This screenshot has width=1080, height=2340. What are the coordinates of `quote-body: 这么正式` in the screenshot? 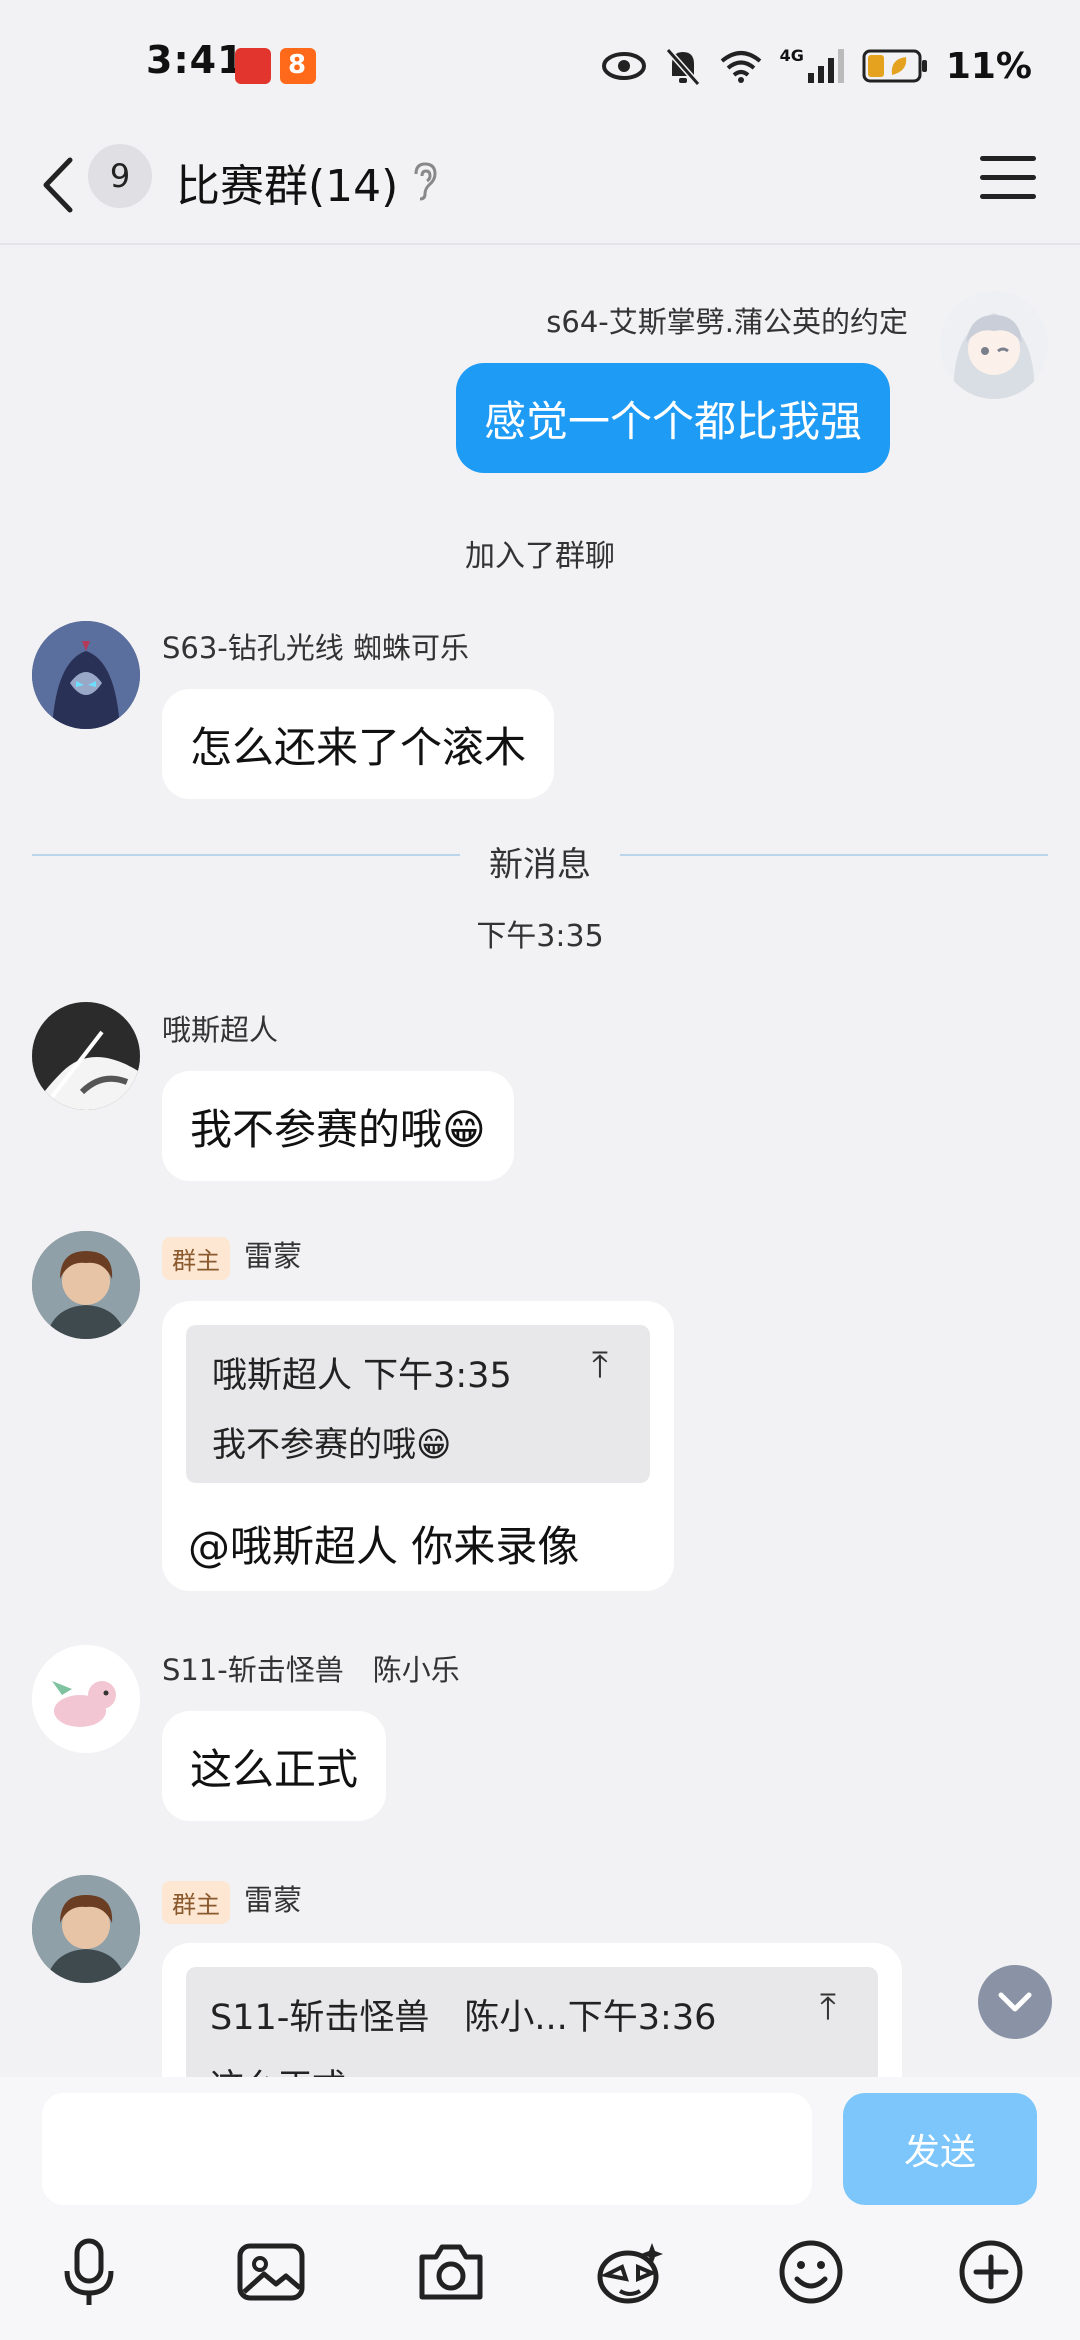 It's located at (278, 2068).